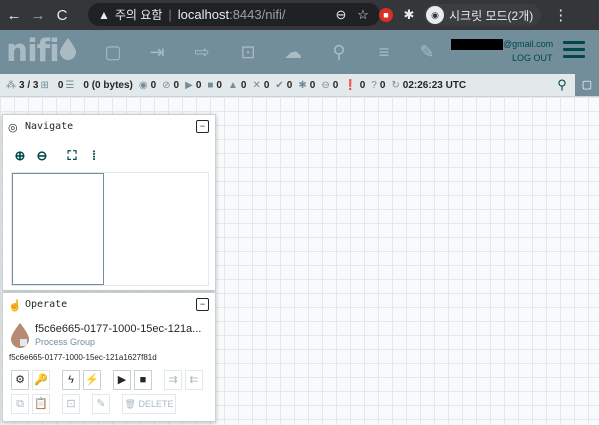 Image resolution: width=599 pixels, height=425 pixels. Describe the element at coordinates (58, 229) in the screenshot. I see `birdseye-viewport` at that location.